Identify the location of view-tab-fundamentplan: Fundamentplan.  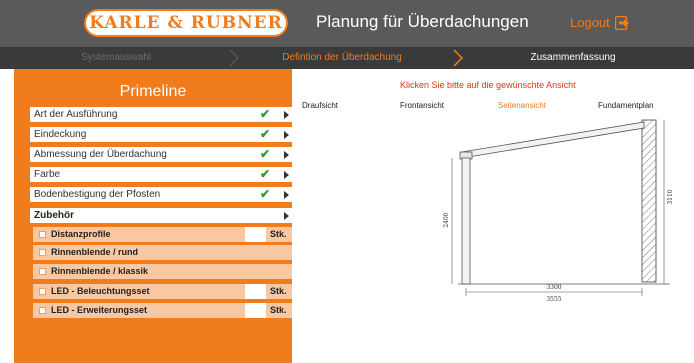
(626, 105).